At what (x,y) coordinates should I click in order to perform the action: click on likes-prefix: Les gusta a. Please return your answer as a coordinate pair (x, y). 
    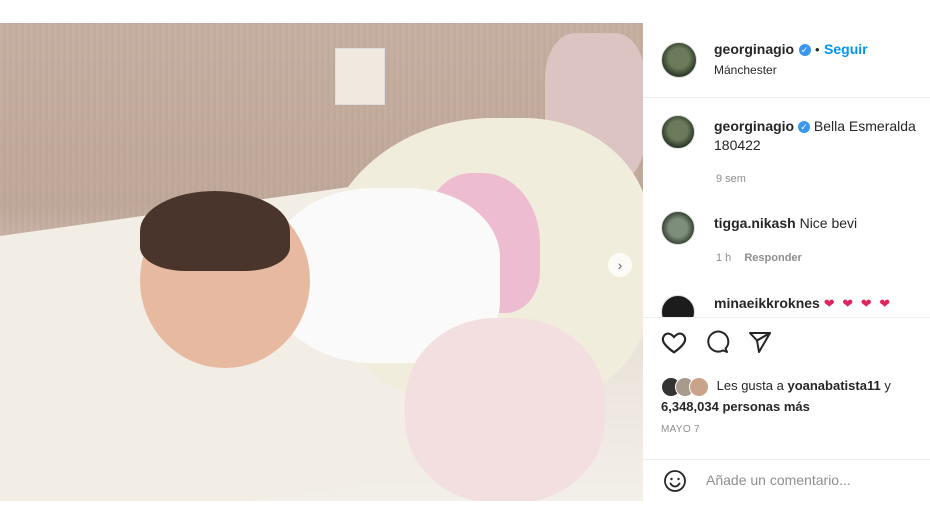
    Looking at the image, I should click on (750, 385).